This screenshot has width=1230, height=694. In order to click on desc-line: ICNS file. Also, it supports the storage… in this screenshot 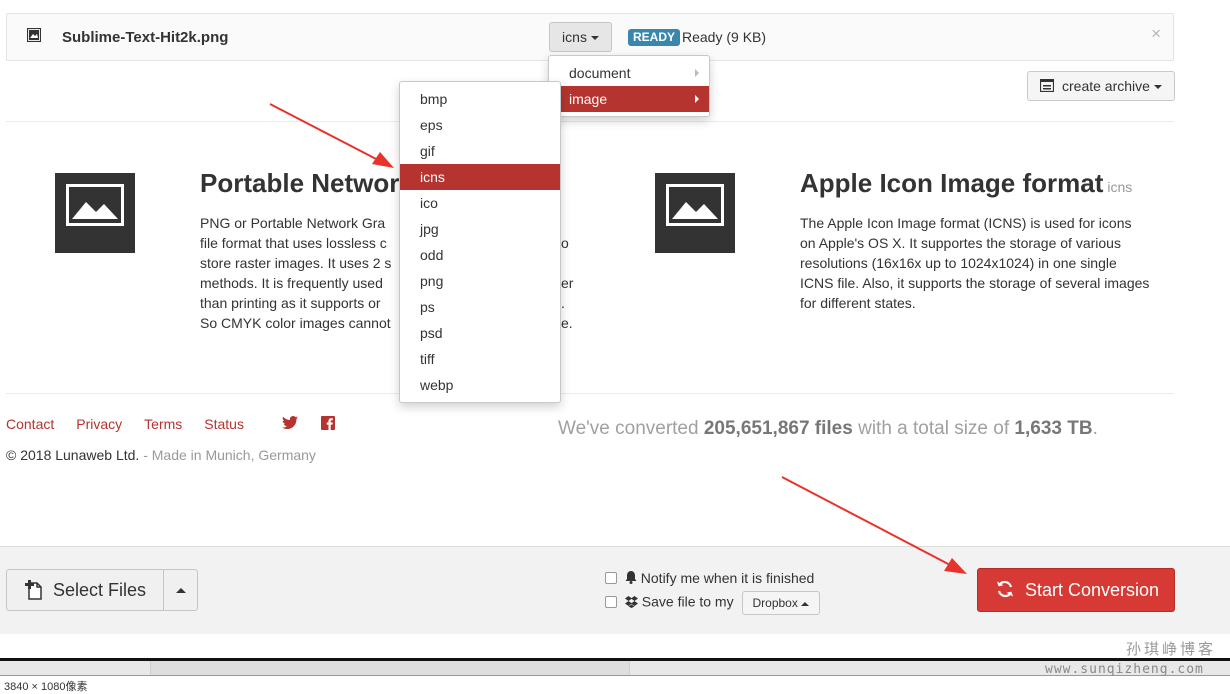, I will do `click(975, 283)`.